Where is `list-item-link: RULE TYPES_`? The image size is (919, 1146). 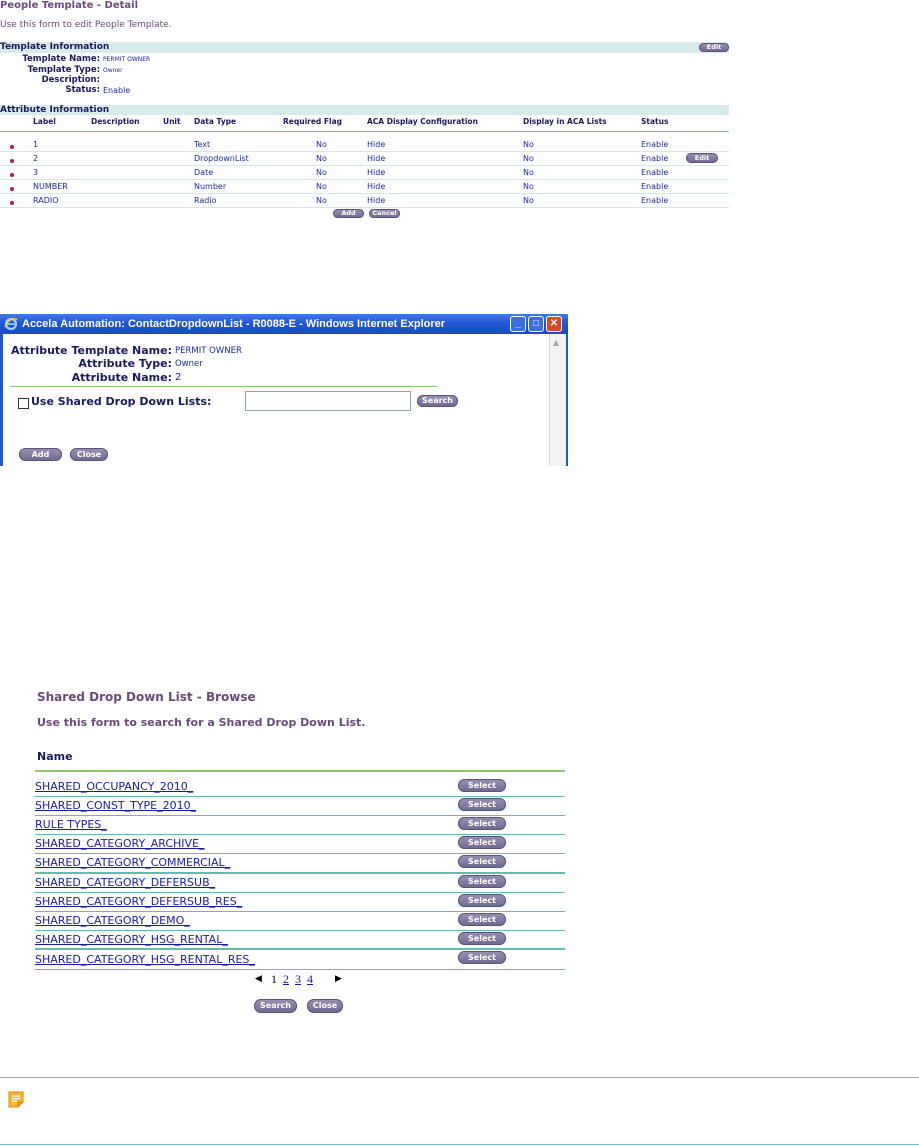 list-item-link: RULE TYPES_ is located at coordinates (71, 824).